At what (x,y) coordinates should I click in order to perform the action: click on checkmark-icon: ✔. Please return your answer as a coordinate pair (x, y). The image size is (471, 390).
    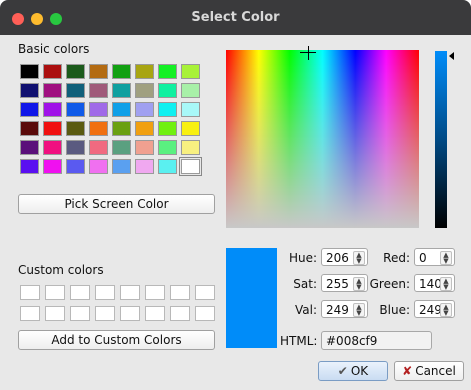
    Looking at the image, I should click on (342, 371).